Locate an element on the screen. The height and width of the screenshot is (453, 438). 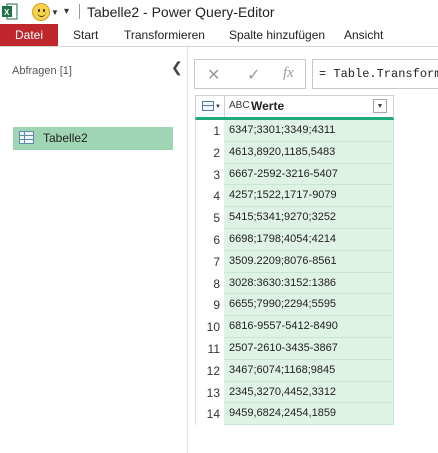
row-number: 1 is located at coordinates (209, 131).